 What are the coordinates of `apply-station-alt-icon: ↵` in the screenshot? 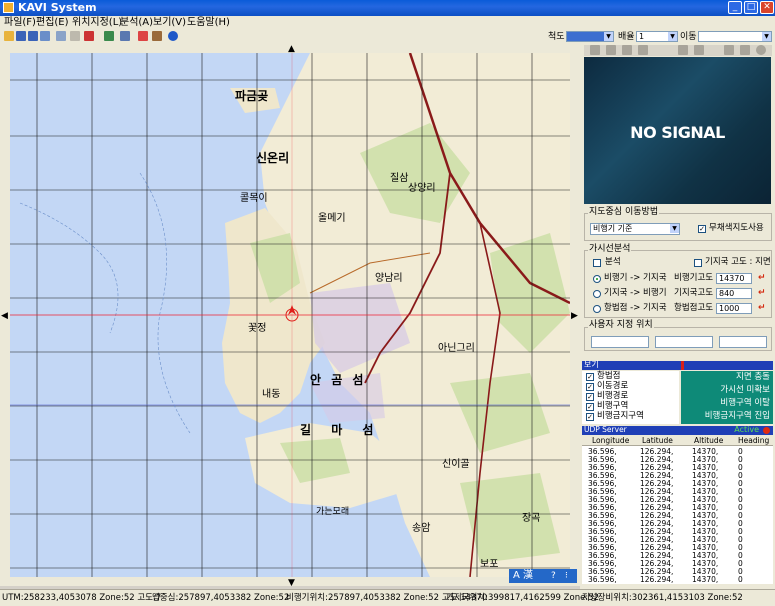 It's located at (762, 293).